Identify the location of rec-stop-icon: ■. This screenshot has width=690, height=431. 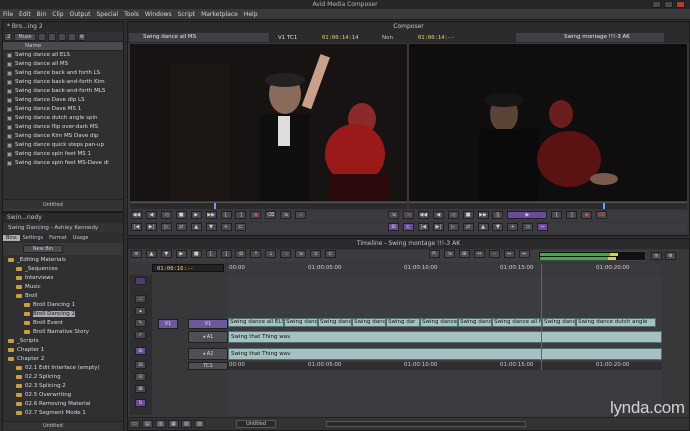
(468, 215).